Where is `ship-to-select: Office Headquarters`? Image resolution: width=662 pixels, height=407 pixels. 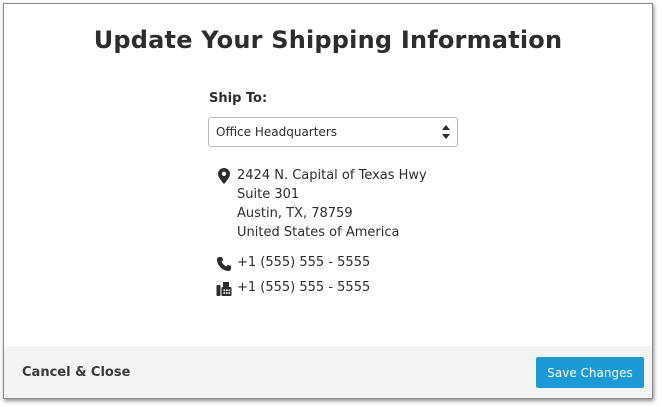
ship-to-select: Office Headquarters is located at coordinates (333, 132).